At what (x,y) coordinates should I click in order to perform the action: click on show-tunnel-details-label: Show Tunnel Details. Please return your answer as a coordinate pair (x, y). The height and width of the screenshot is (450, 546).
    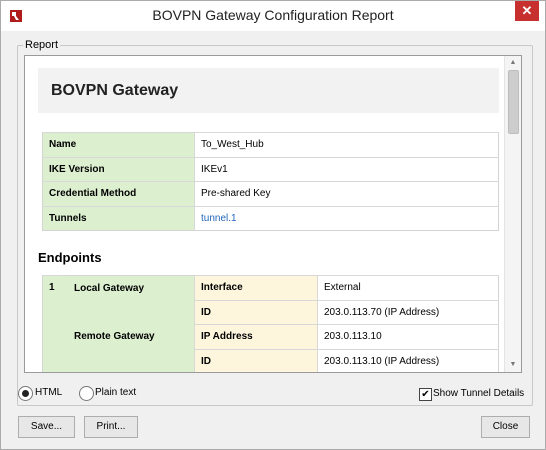
    Looking at the image, I should click on (478, 393).